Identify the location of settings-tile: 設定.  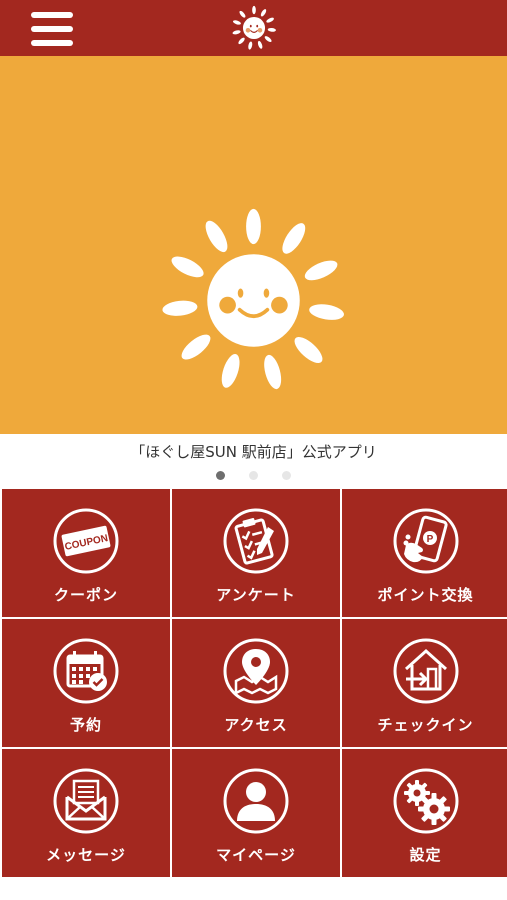
(424, 813).